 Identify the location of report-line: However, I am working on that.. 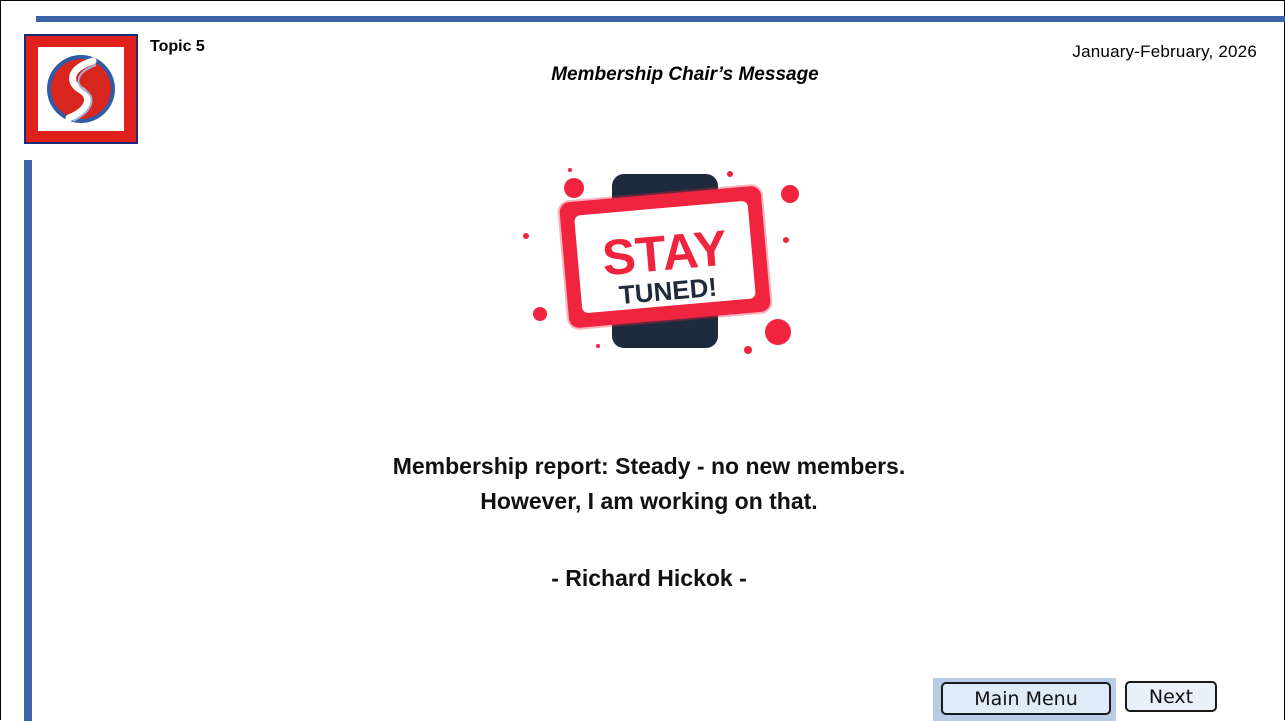
(649, 501).